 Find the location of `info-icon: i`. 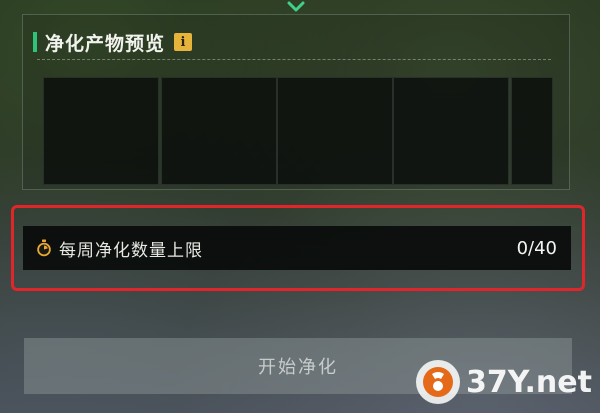

info-icon: i is located at coordinates (183, 42).